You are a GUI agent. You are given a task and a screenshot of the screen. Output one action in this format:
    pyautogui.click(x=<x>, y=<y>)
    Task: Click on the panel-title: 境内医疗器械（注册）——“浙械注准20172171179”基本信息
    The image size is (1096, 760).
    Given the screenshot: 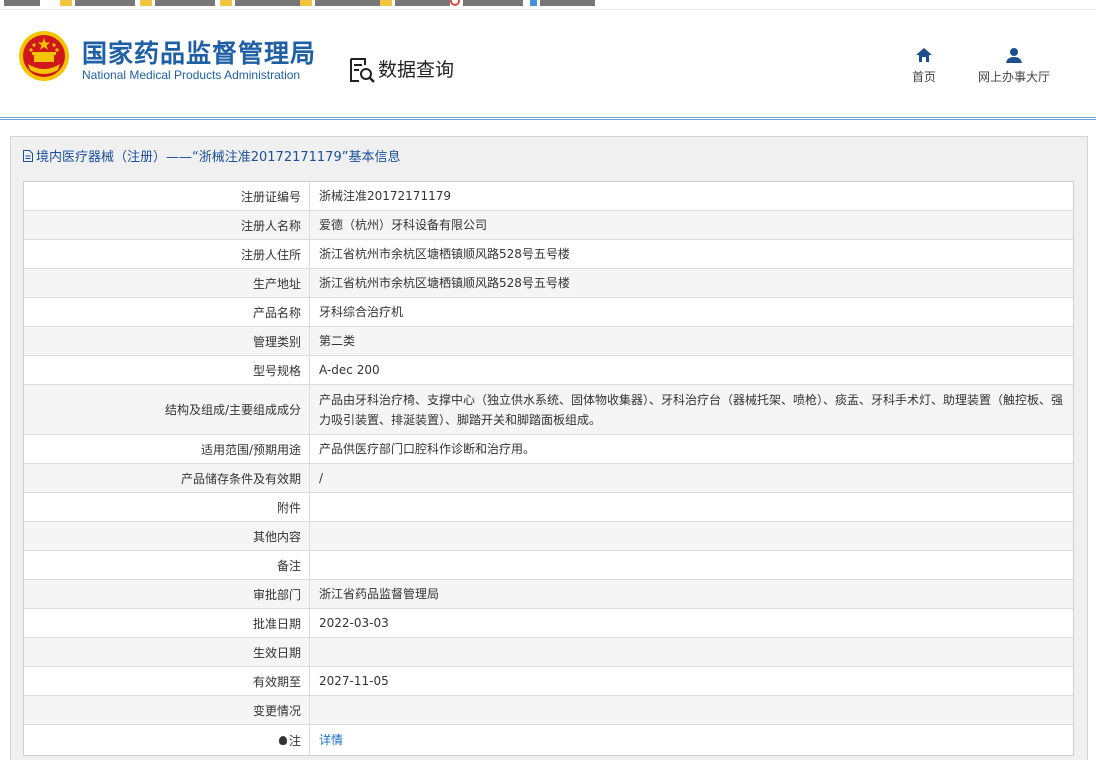 What is the action you would take?
    pyautogui.click(x=211, y=155)
    